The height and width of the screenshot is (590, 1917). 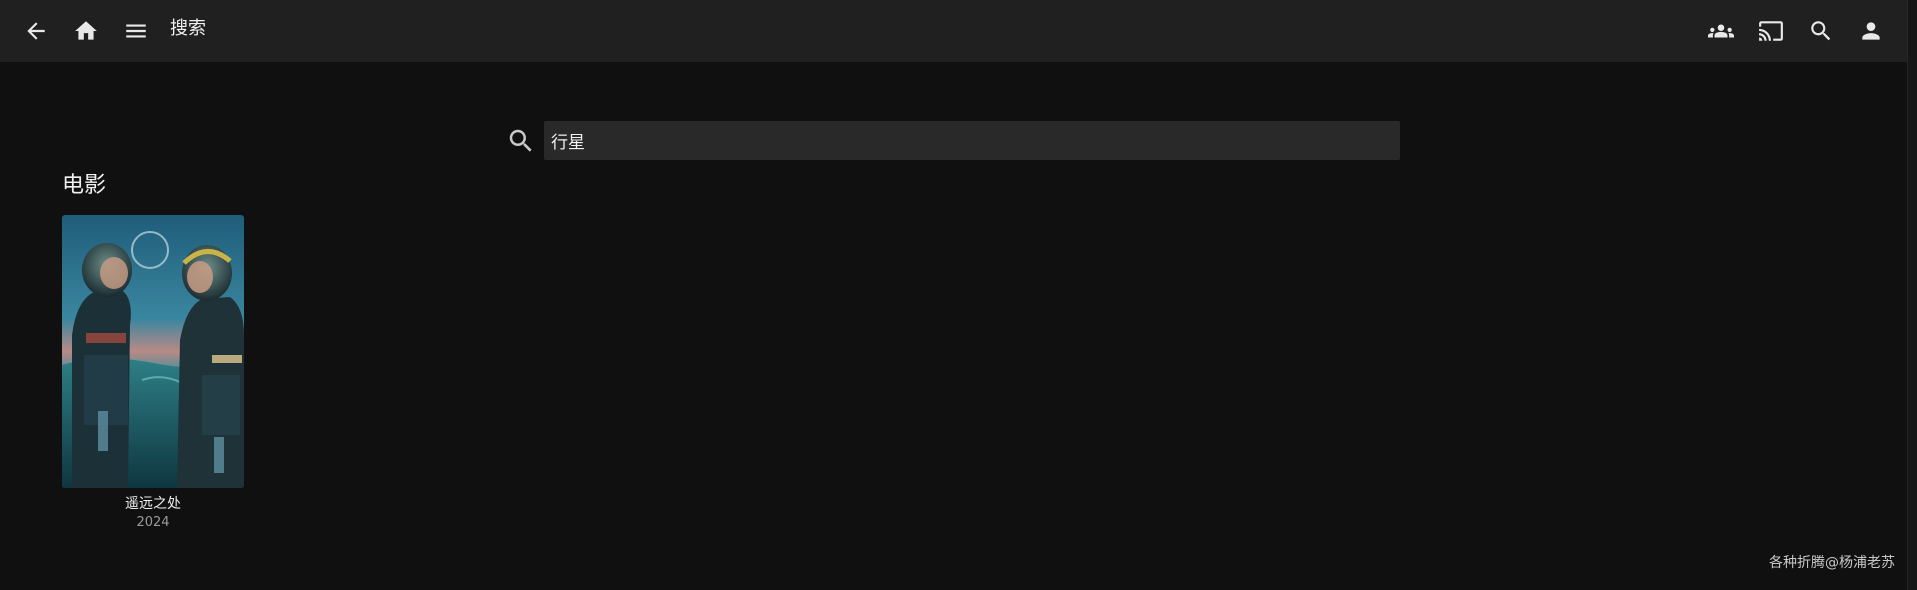 I want to click on user-icon, so click(x=1871, y=31).